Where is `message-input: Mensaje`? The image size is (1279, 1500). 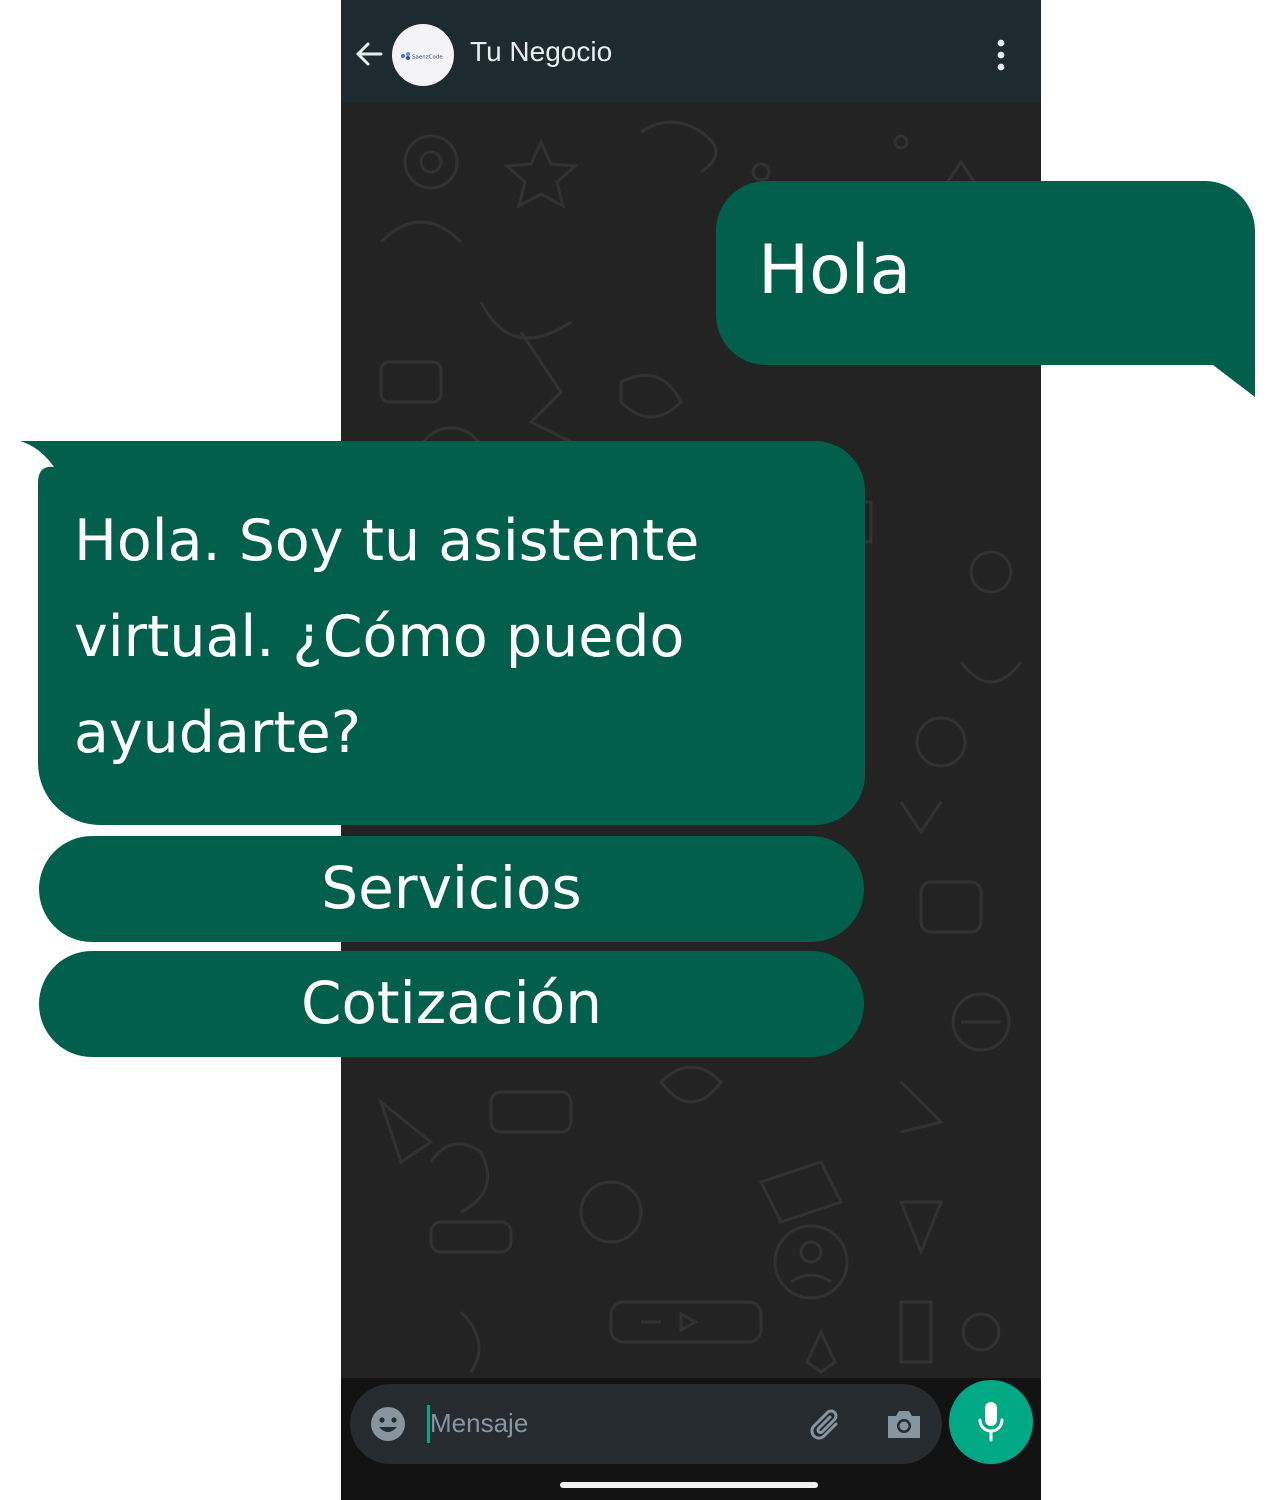 message-input: Mensaje is located at coordinates (646, 1424).